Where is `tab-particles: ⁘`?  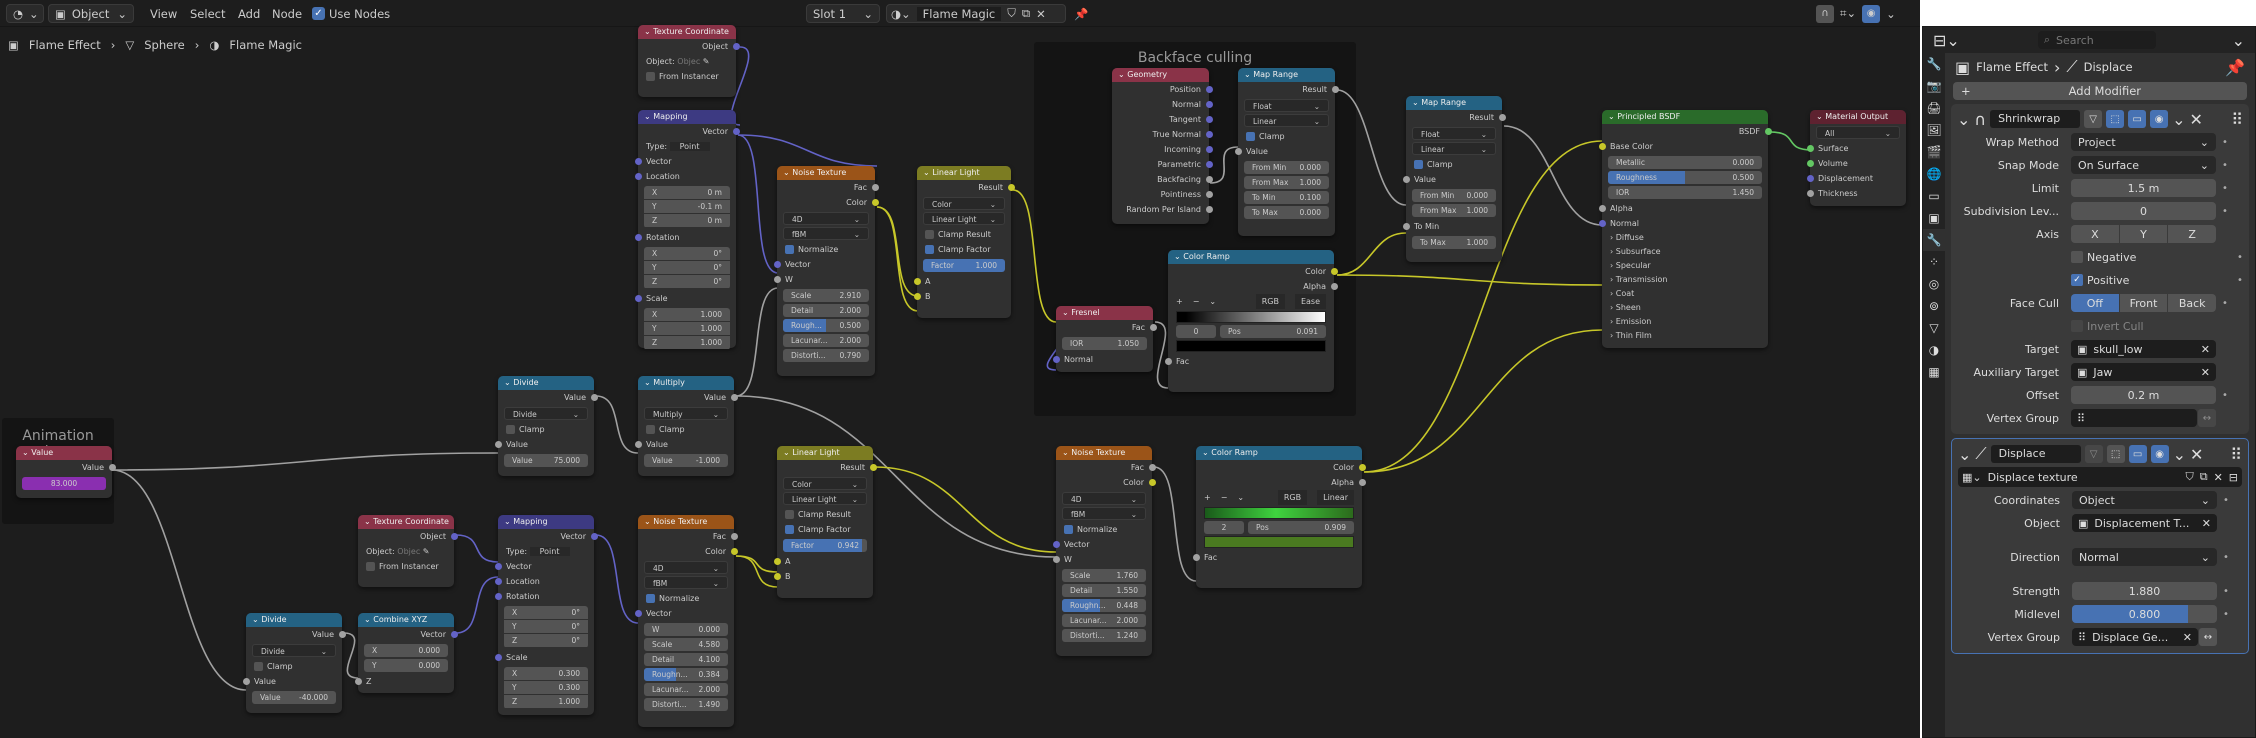
tab-particles: ⁘ is located at coordinates (1934, 262).